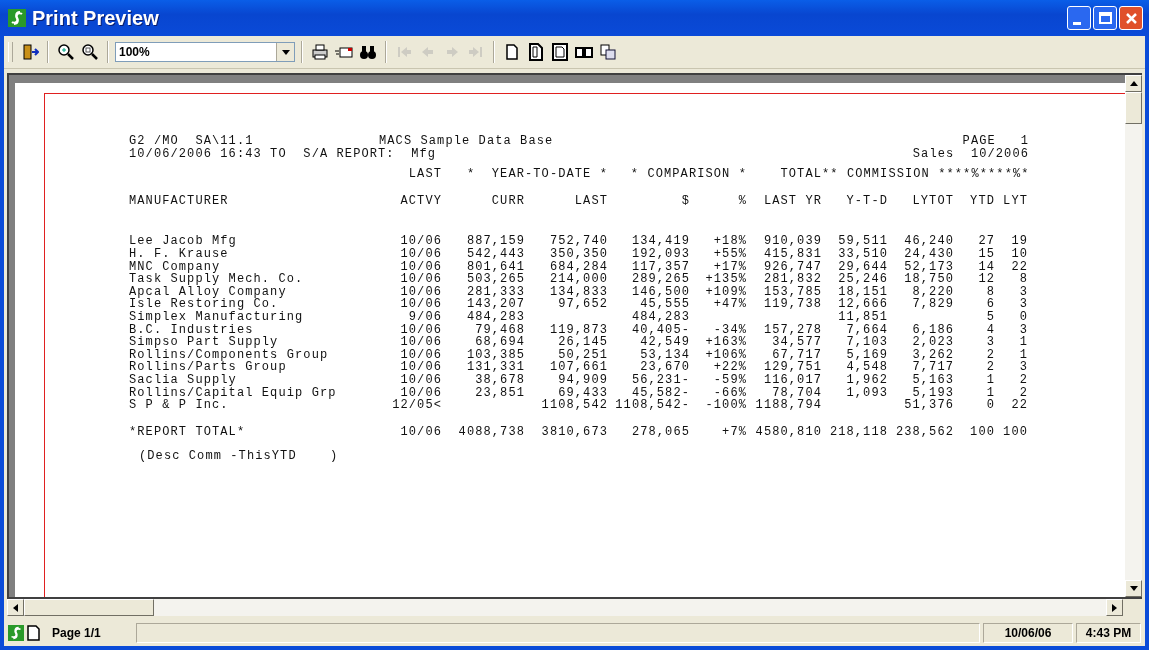  What do you see at coordinates (578, 267) in the screenshot?
I see `report-value: 684,284` at bounding box center [578, 267].